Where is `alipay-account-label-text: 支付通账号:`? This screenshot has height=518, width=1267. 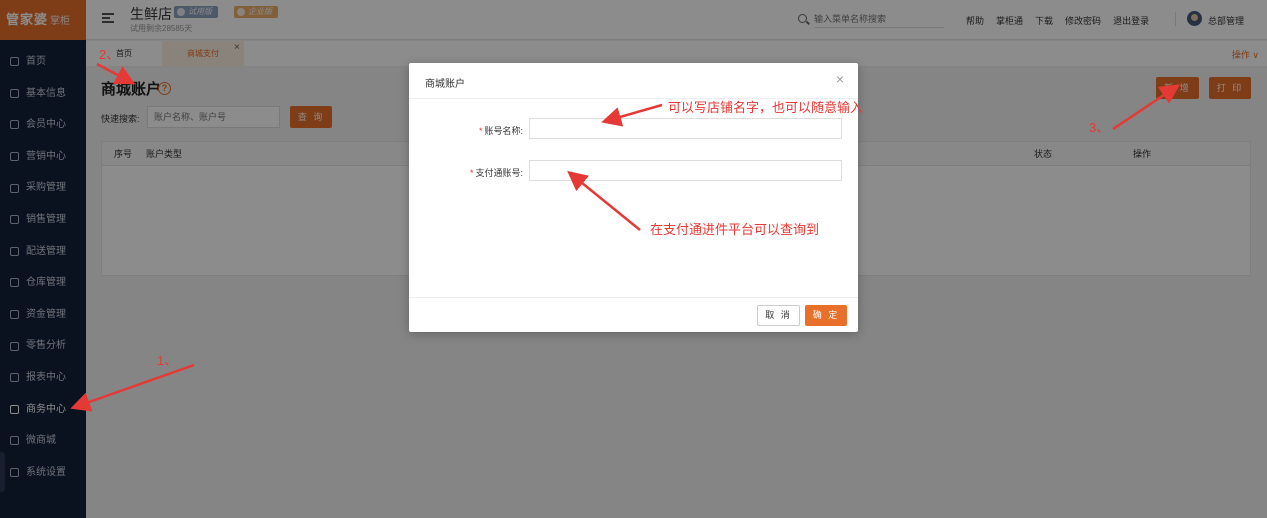 alipay-account-label-text: 支付通账号: is located at coordinates (499, 173).